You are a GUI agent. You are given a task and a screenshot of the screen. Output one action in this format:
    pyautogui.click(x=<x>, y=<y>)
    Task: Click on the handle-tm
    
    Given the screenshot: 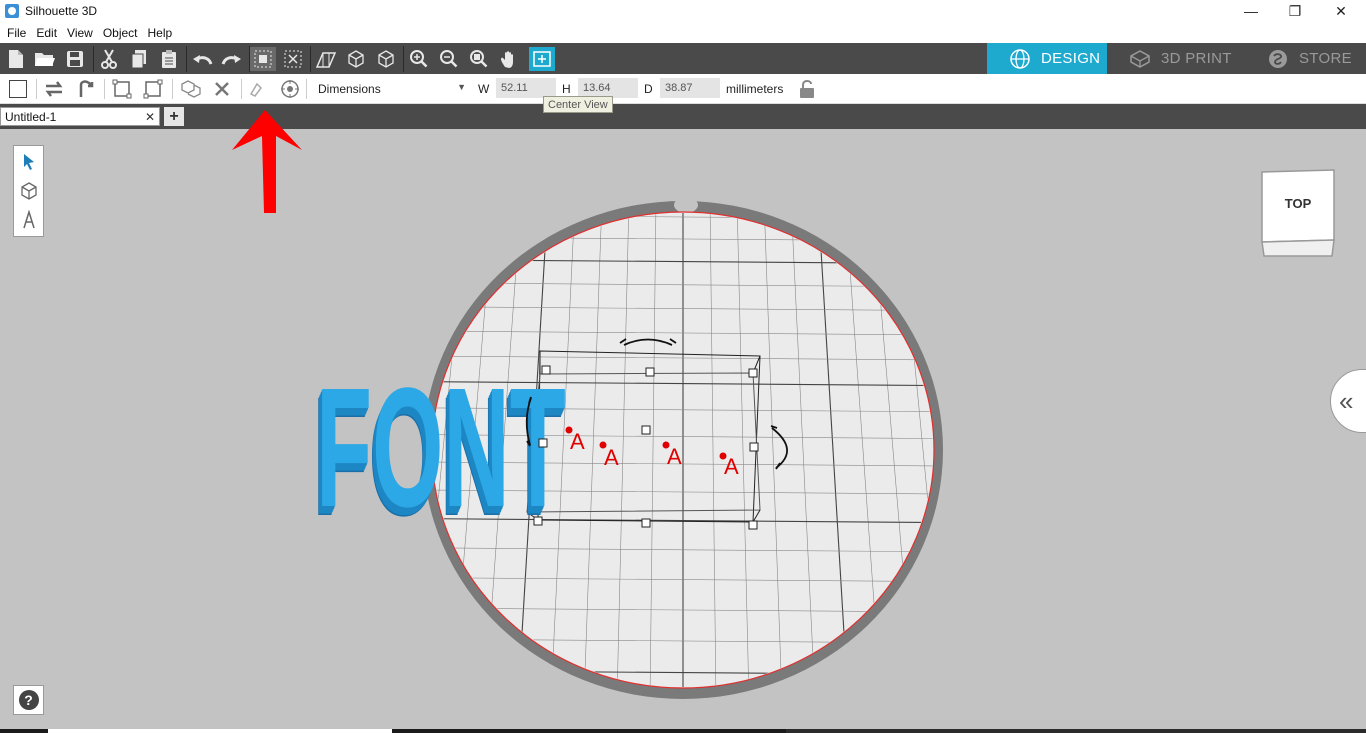 What is the action you would take?
    pyautogui.click(x=650, y=372)
    